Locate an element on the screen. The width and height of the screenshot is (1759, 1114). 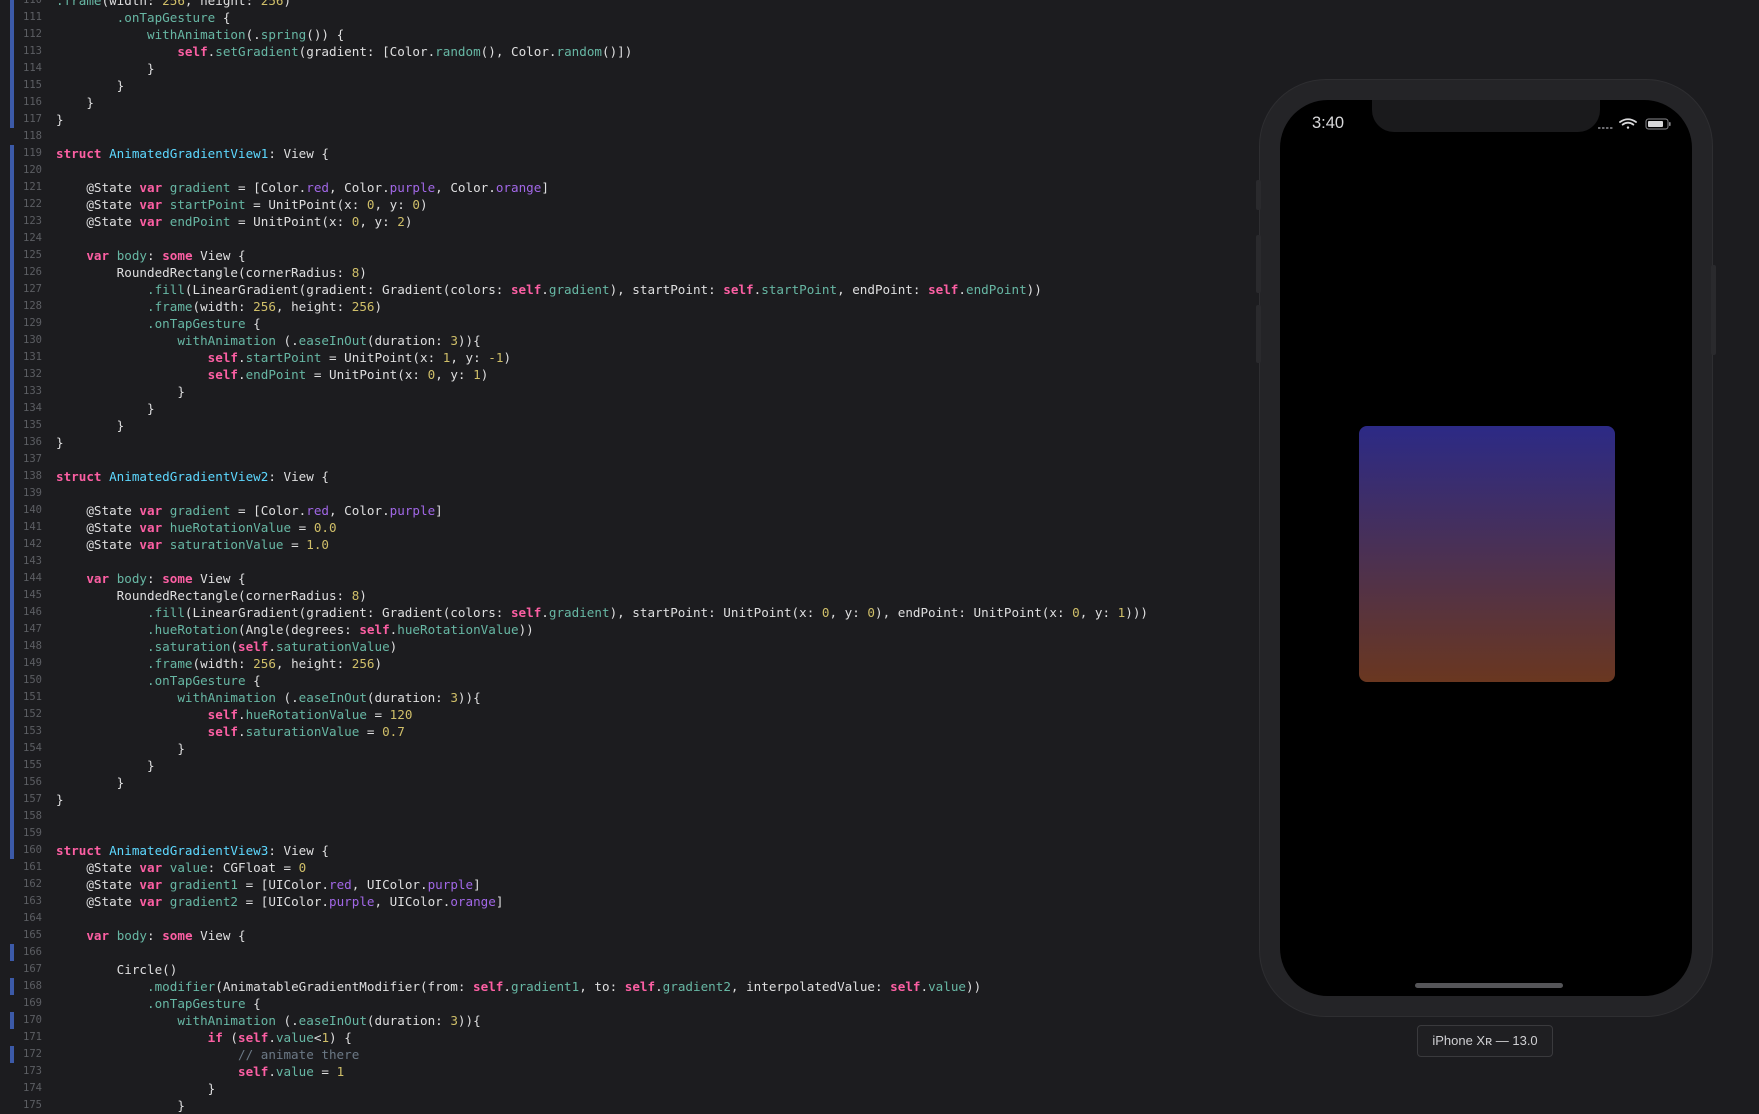
line-number: 131 is located at coordinates (32, 357).